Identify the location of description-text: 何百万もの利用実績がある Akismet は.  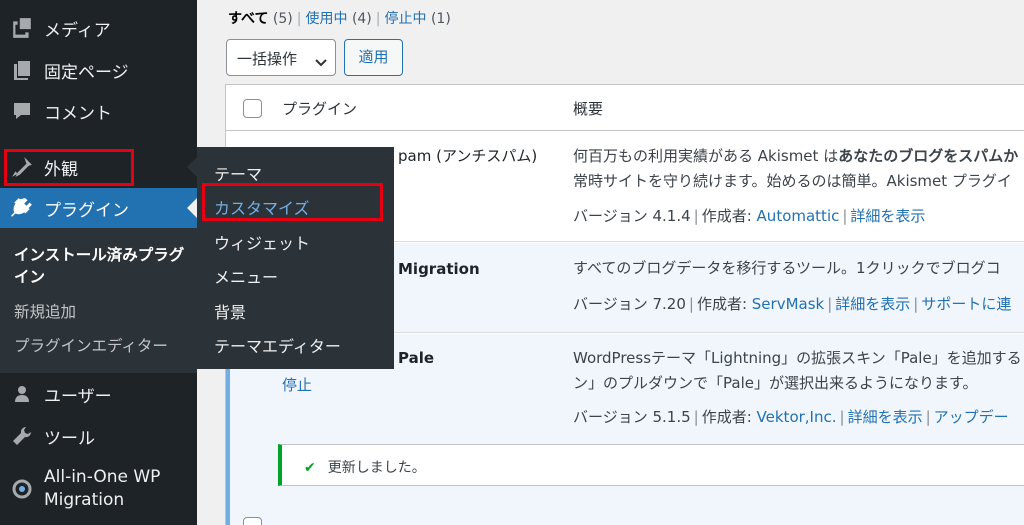
(706, 156).